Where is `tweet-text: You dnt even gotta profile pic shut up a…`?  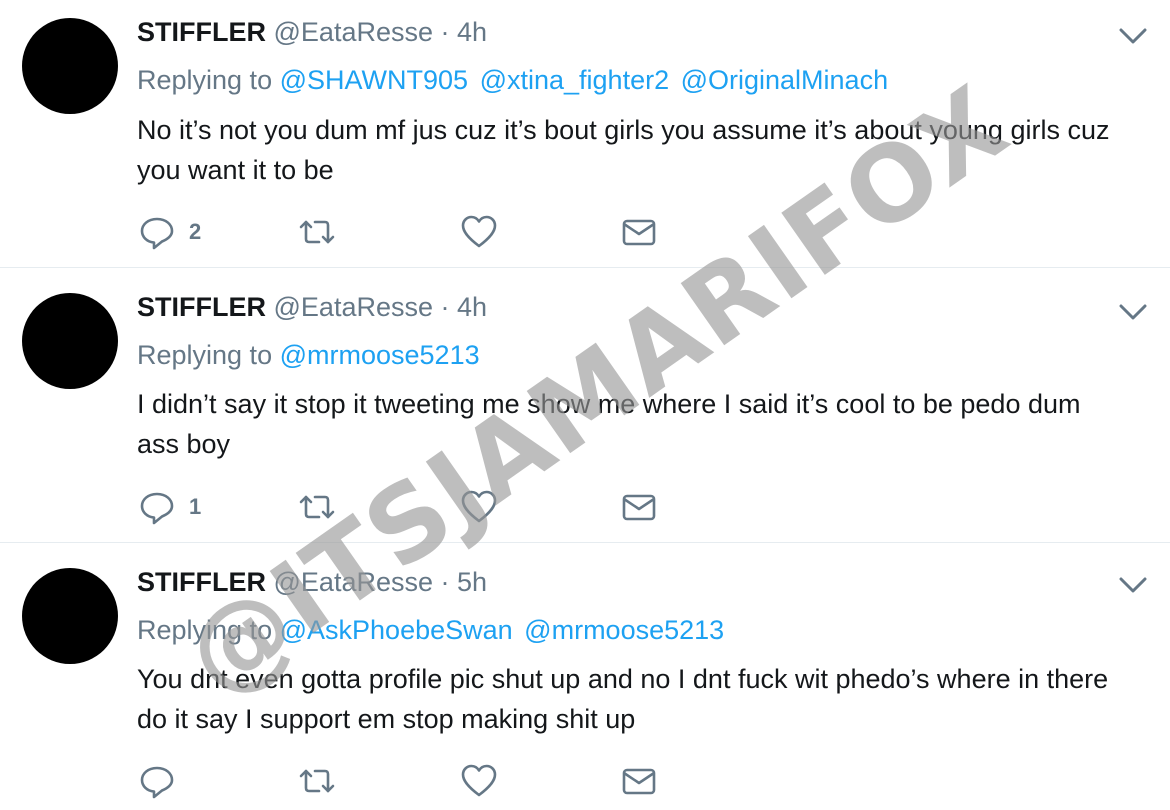 tweet-text: You dnt even gotta profile pic shut up a… is located at coordinates (623, 699).